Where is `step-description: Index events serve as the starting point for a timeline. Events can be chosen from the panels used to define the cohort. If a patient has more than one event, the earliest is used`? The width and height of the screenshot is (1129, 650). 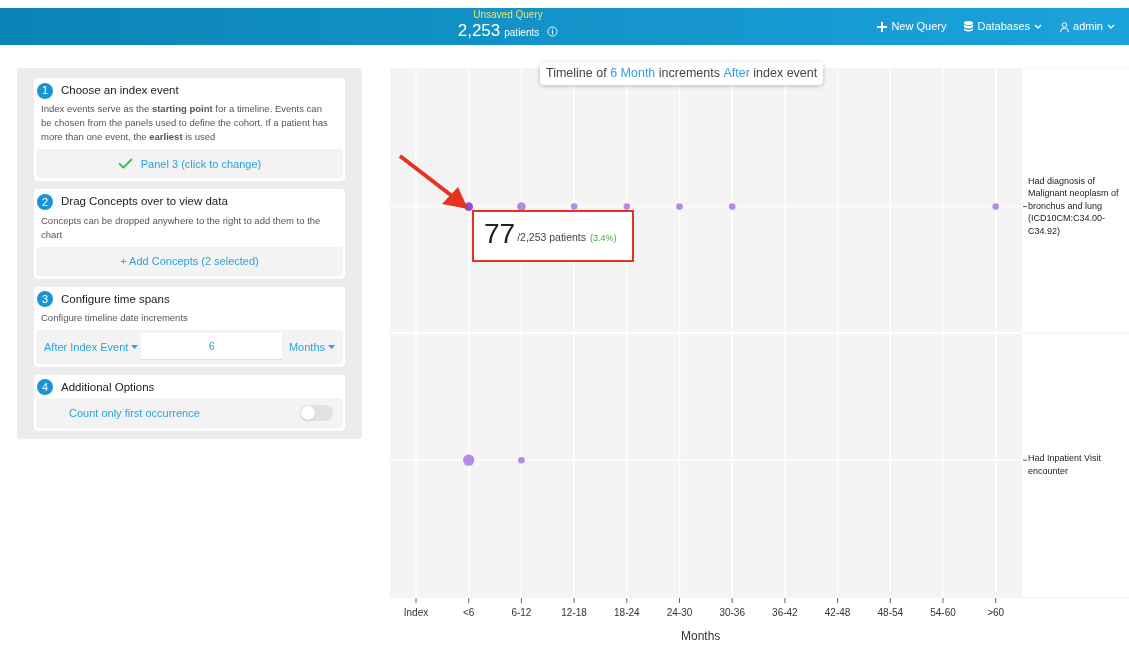
step-description: Index events serve as the starting point for a timeline. Events can be chosen from the panels used to define the cohort. If a patient has more than one event, the earliest is used is located at coordinates (184, 123).